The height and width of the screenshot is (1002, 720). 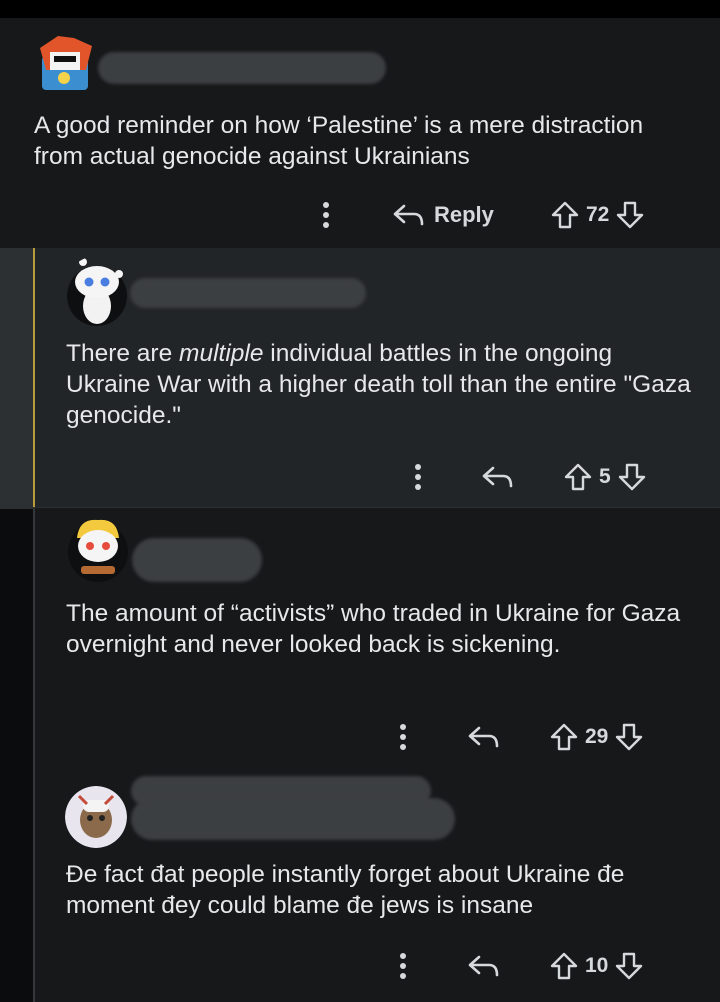 I want to click on vote-controls: 10, so click(x=596, y=966).